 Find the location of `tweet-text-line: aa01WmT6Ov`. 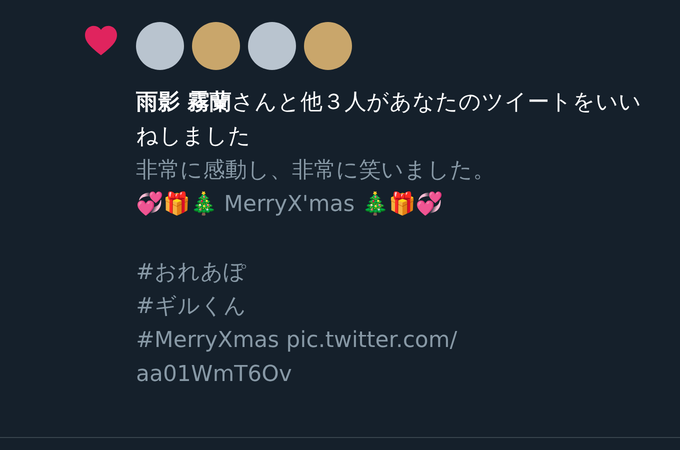

tweet-text-line: aa01WmT6Ov is located at coordinates (214, 375).